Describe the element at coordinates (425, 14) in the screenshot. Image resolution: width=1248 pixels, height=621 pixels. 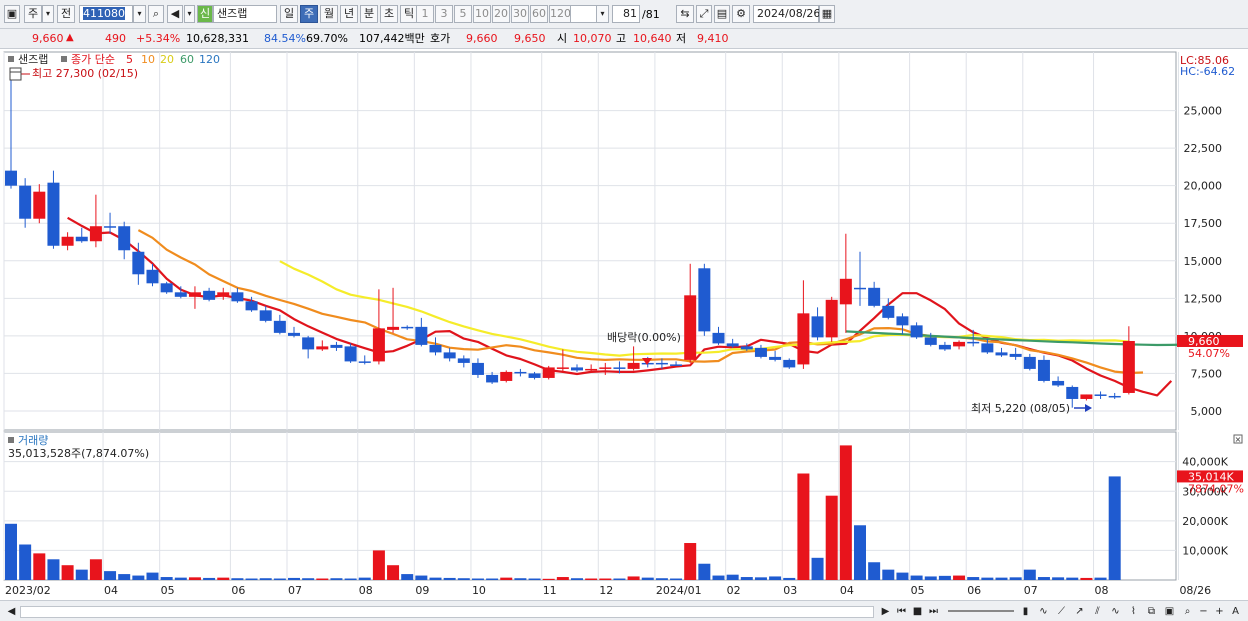
I see `interval-button: 1` at that location.